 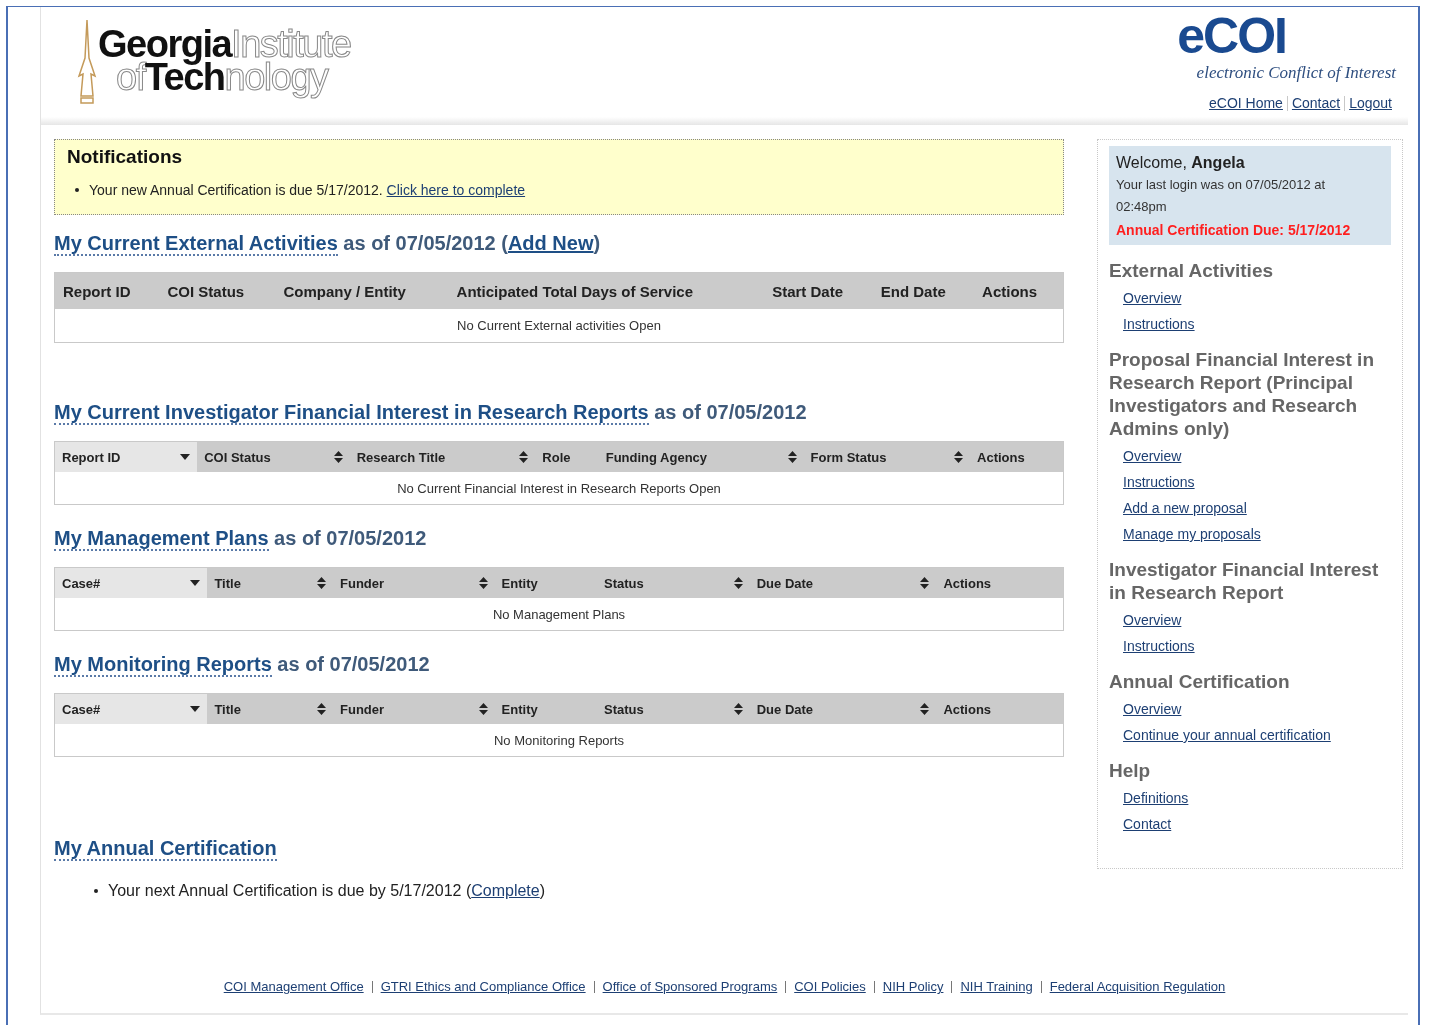 What do you see at coordinates (1192, 534) in the screenshot?
I see `sidebar-link: Manage my proposals` at bounding box center [1192, 534].